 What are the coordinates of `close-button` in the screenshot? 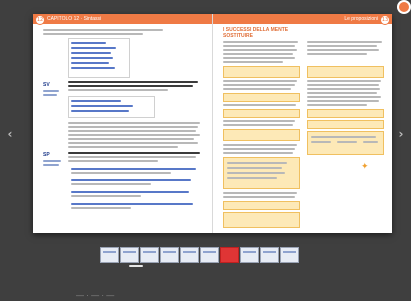 It's located at (404, 7).